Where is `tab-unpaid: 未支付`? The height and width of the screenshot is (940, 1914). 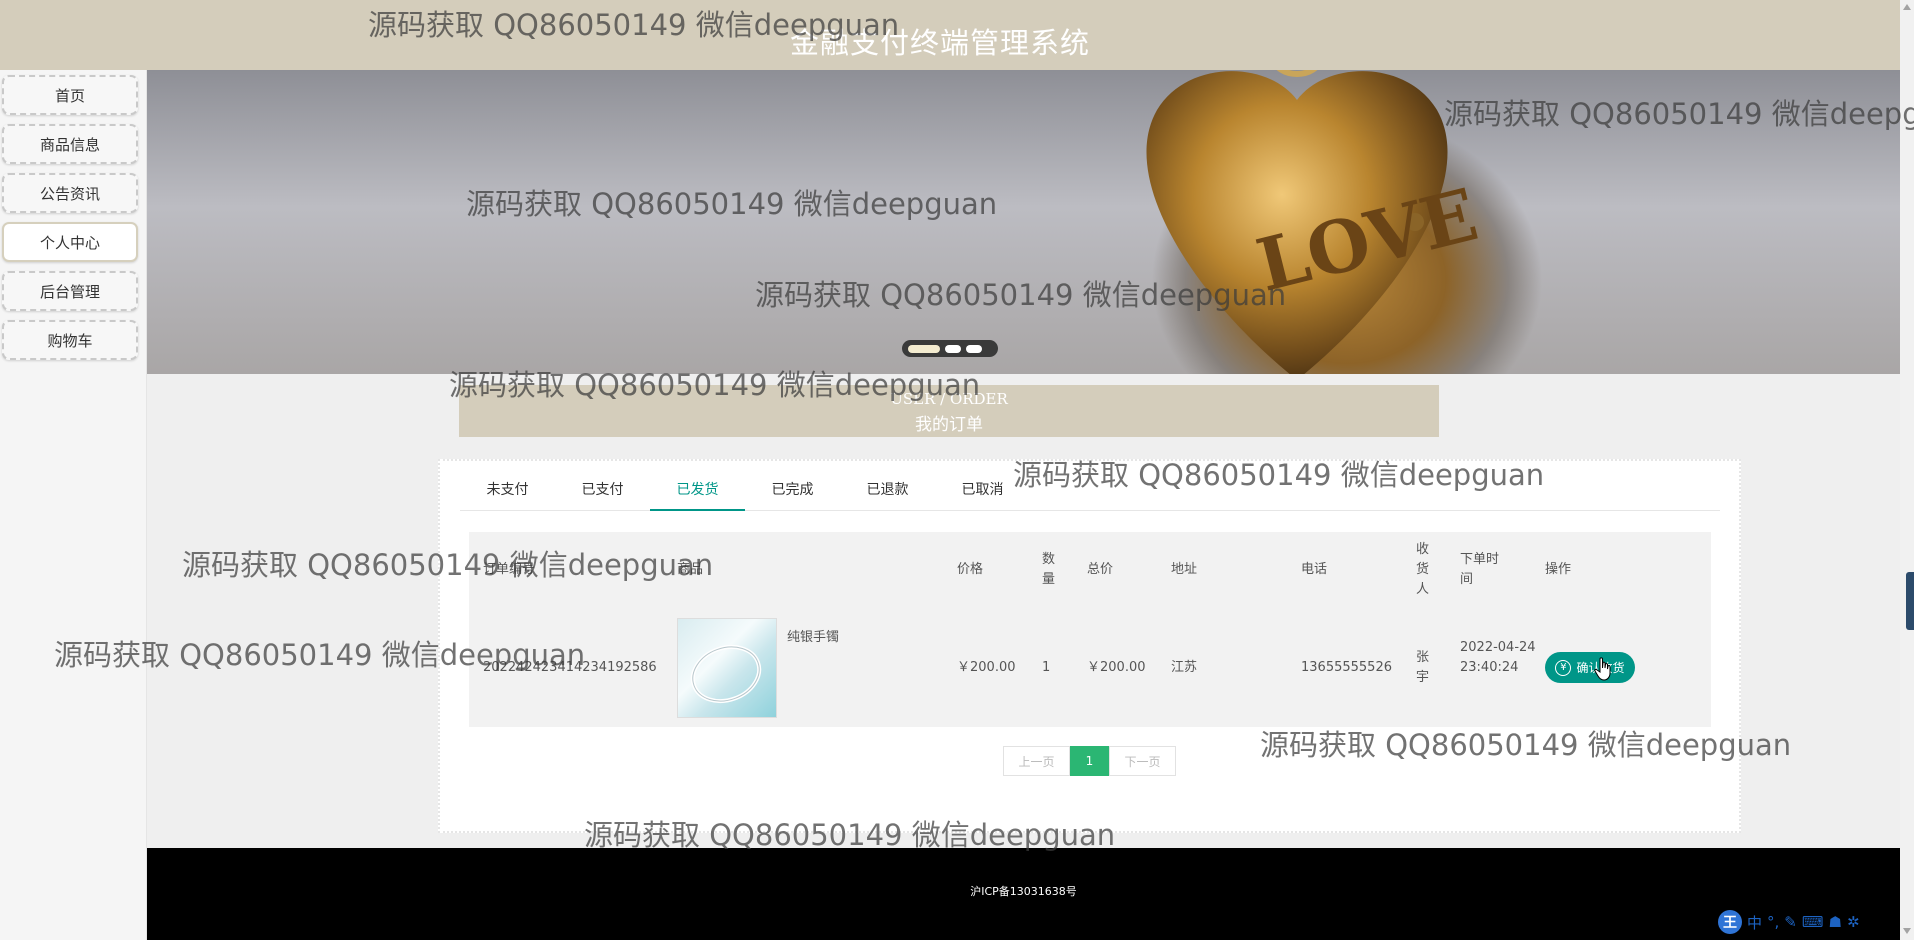 tab-unpaid: 未支付 is located at coordinates (507, 490).